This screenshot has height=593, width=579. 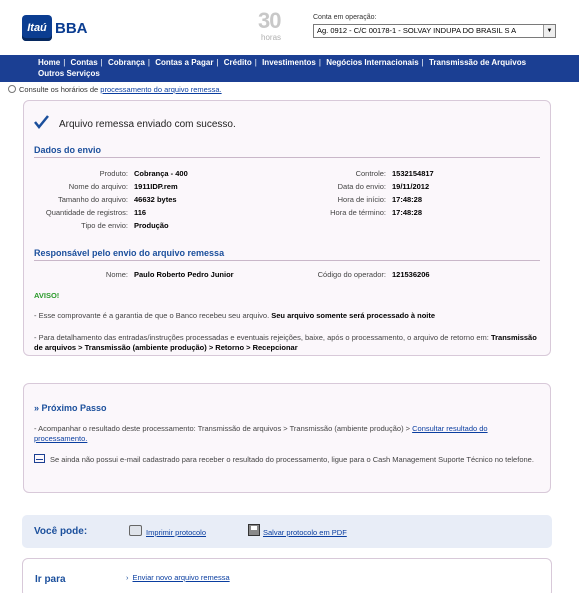 What do you see at coordinates (407, 199) in the screenshot?
I see `field-value-hora-inicio: 17:48:28` at bounding box center [407, 199].